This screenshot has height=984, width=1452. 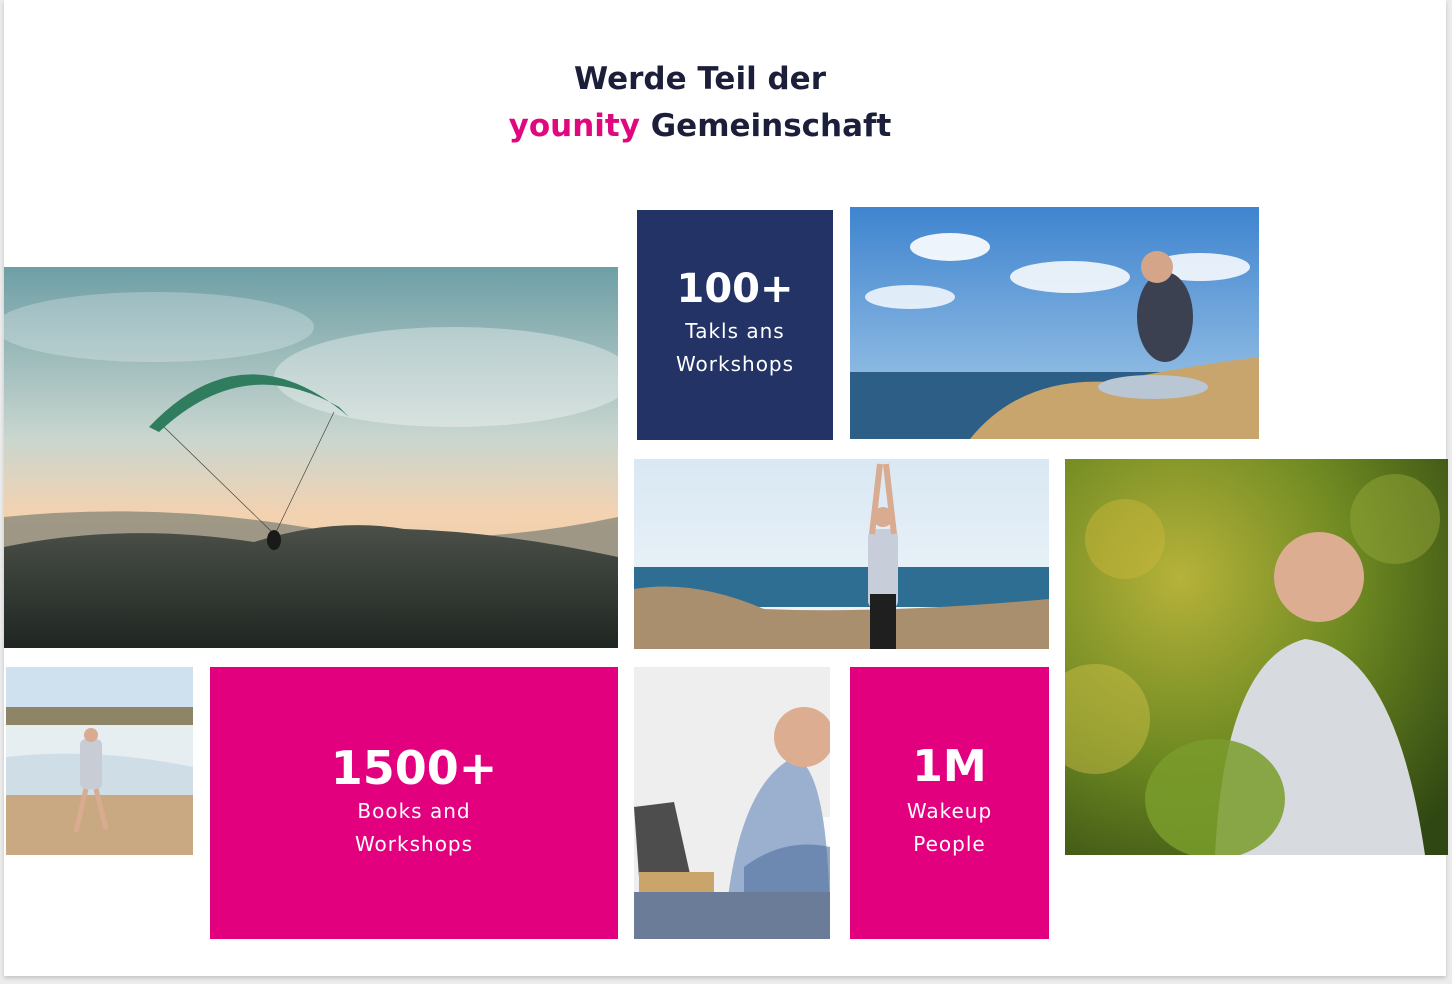 I want to click on section-heading: Werde Teil der younity Gemeinschaft, so click(x=700, y=103).